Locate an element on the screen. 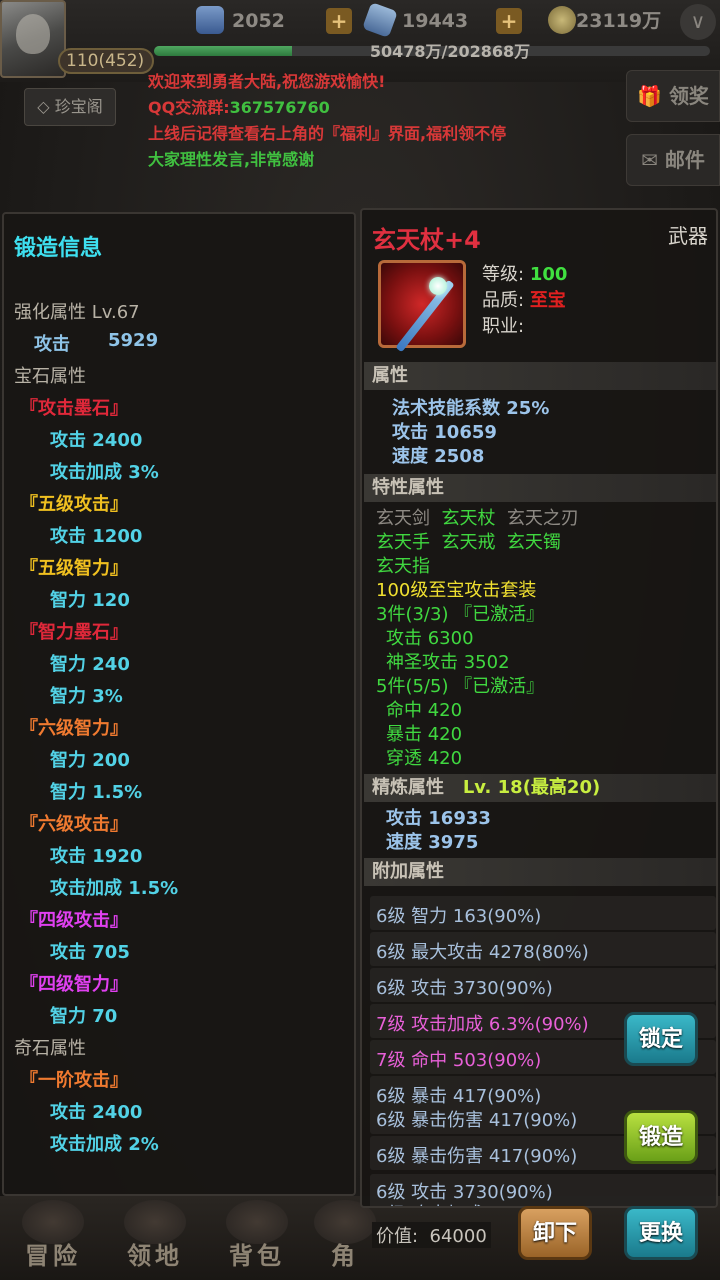 The height and width of the screenshot is (1280, 720). staff-orb is located at coordinates (438, 286).